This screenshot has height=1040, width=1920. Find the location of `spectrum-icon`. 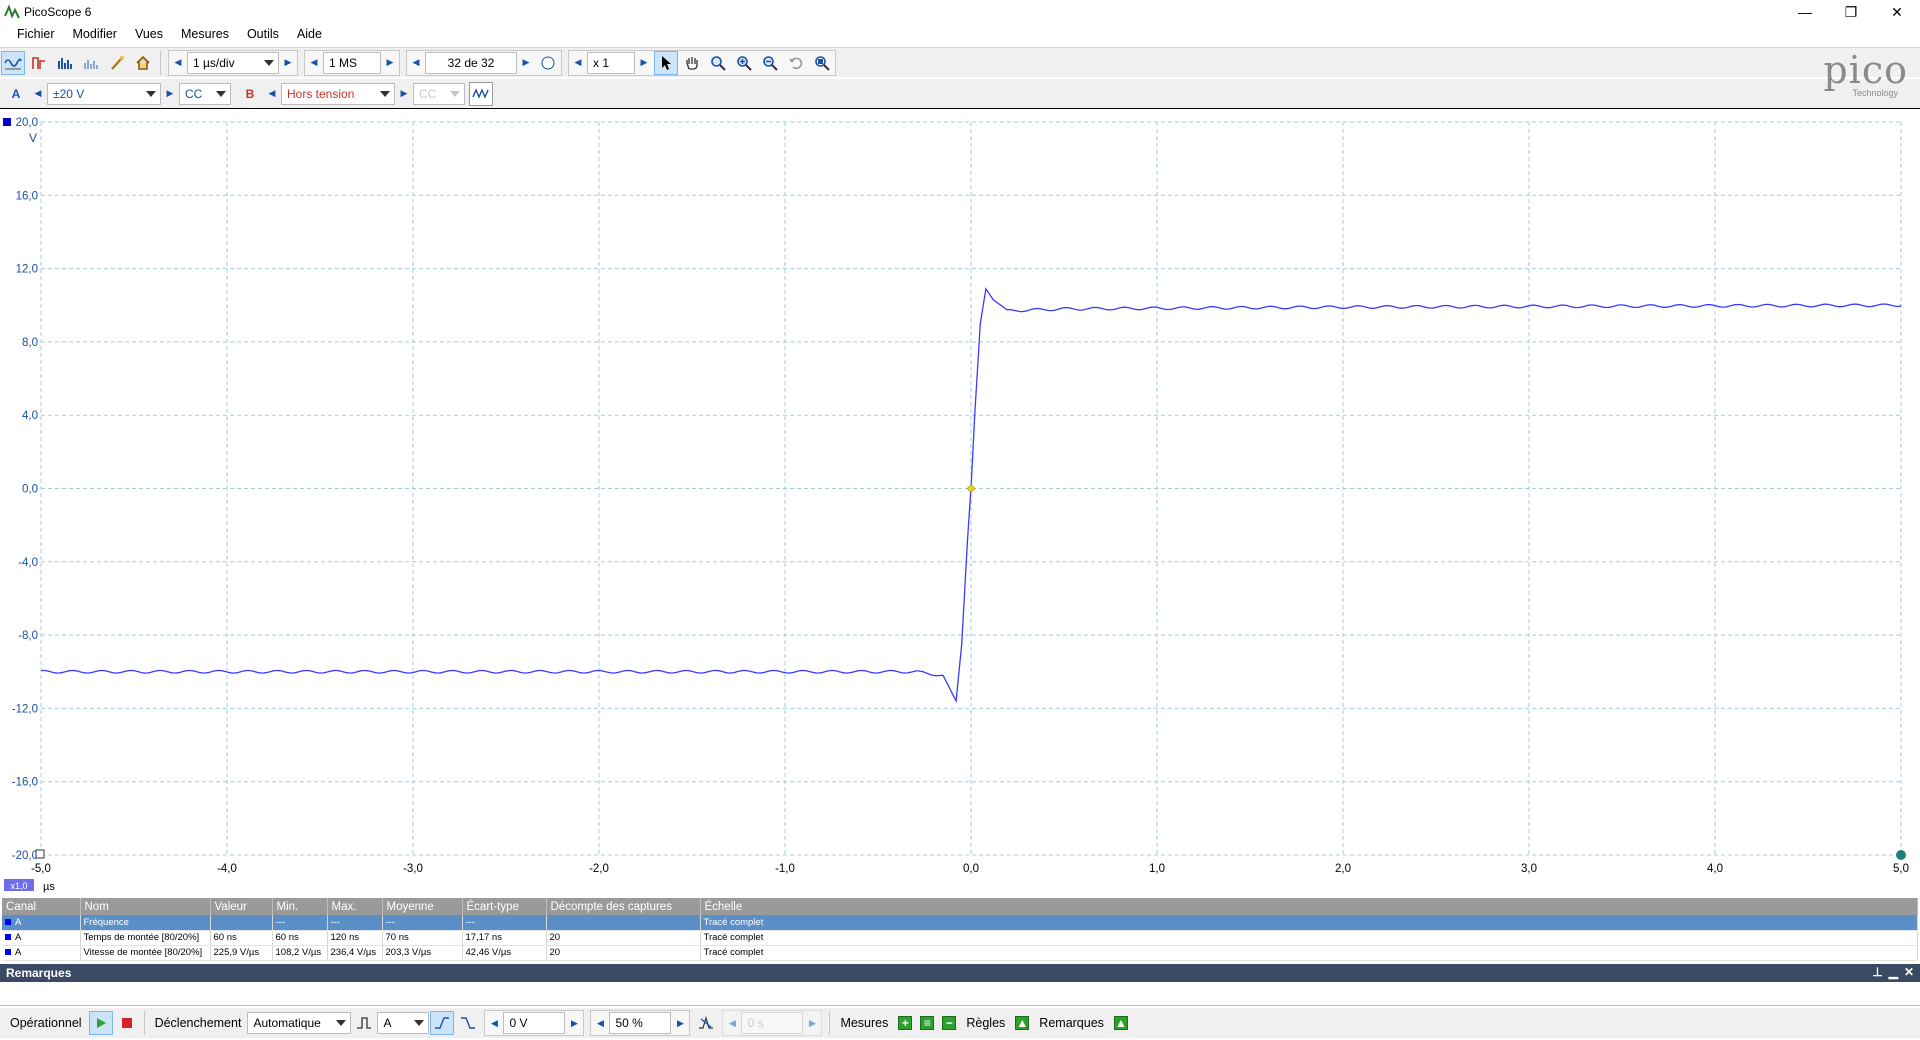

spectrum-icon is located at coordinates (65, 63).